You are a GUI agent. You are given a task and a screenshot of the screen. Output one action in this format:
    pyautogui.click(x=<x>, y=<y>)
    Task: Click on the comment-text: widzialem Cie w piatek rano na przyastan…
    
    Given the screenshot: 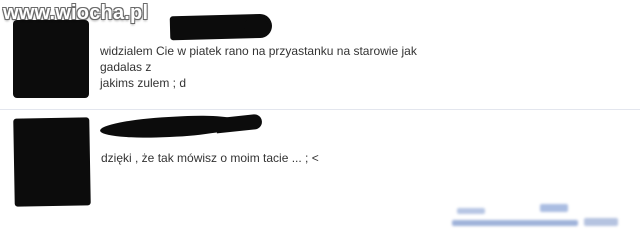 What is the action you would take?
    pyautogui.click(x=270, y=67)
    